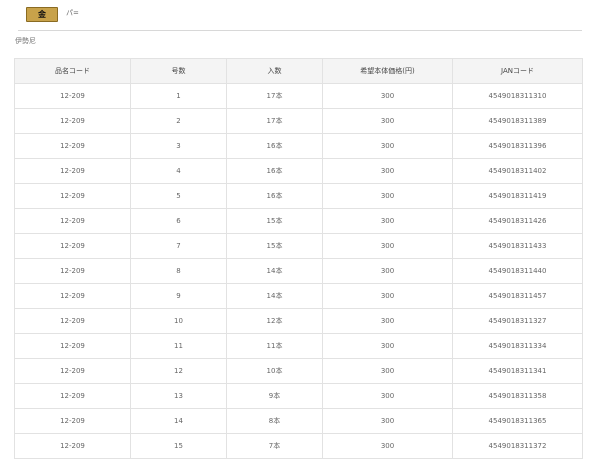 Image resolution: width=600 pixels, height=459 pixels. What do you see at coordinates (178, 71) in the screenshot?
I see `column-header-size: 号数` at bounding box center [178, 71].